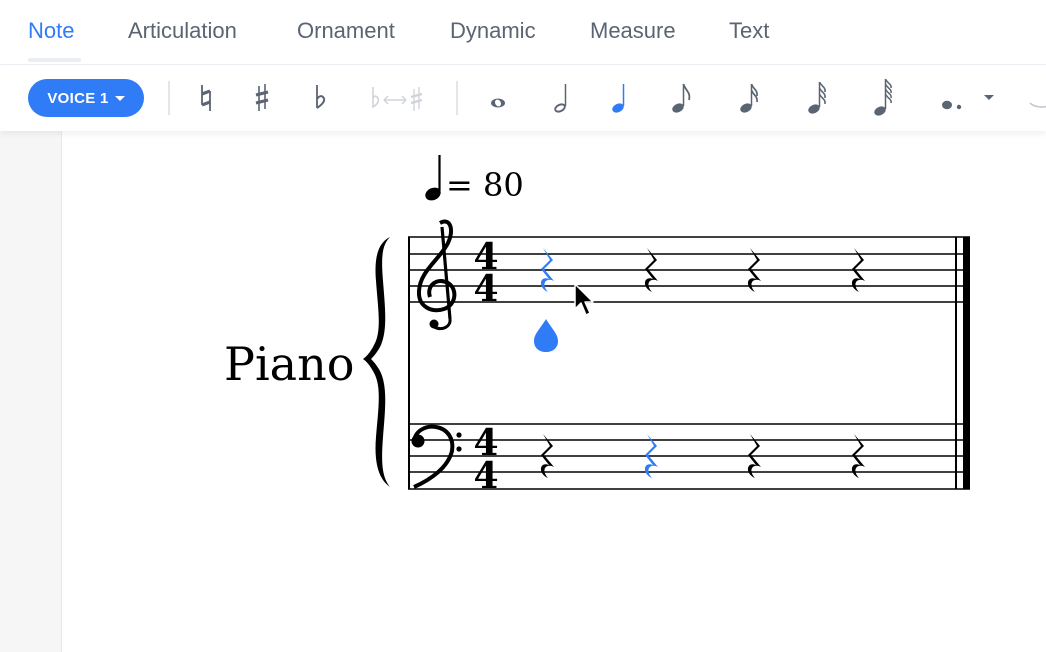  I want to click on tab-text: Text, so click(749, 31).